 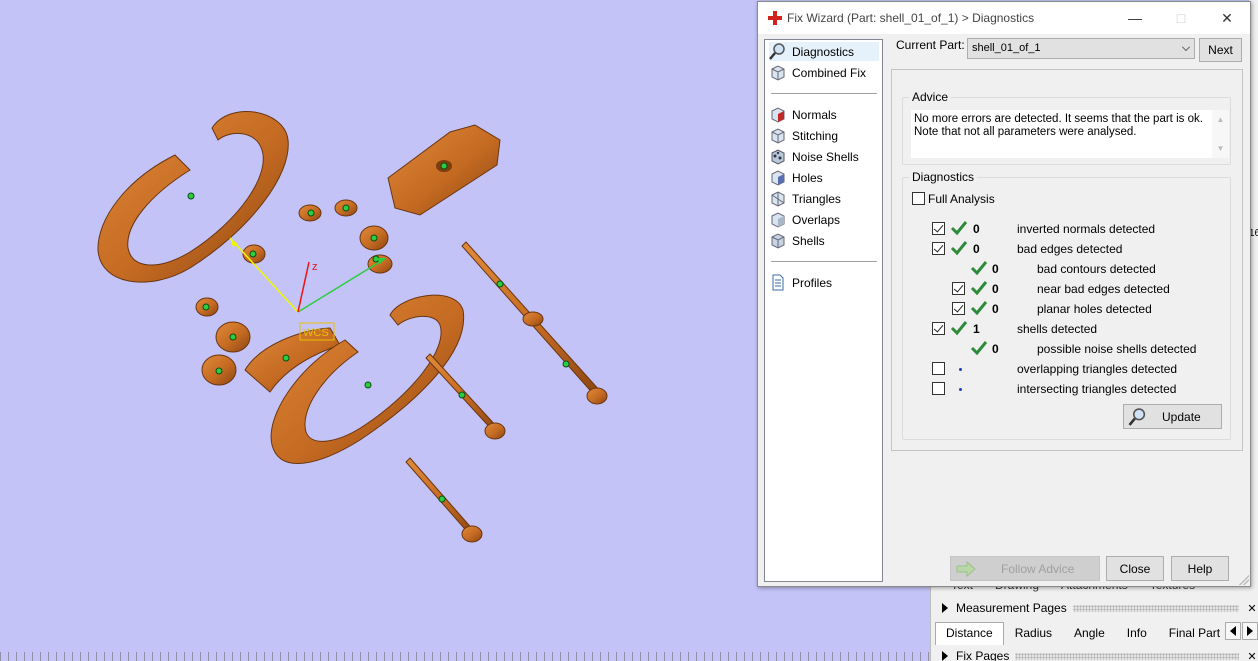 I want to click on planar-holes-count: 0, so click(x=995, y=309).